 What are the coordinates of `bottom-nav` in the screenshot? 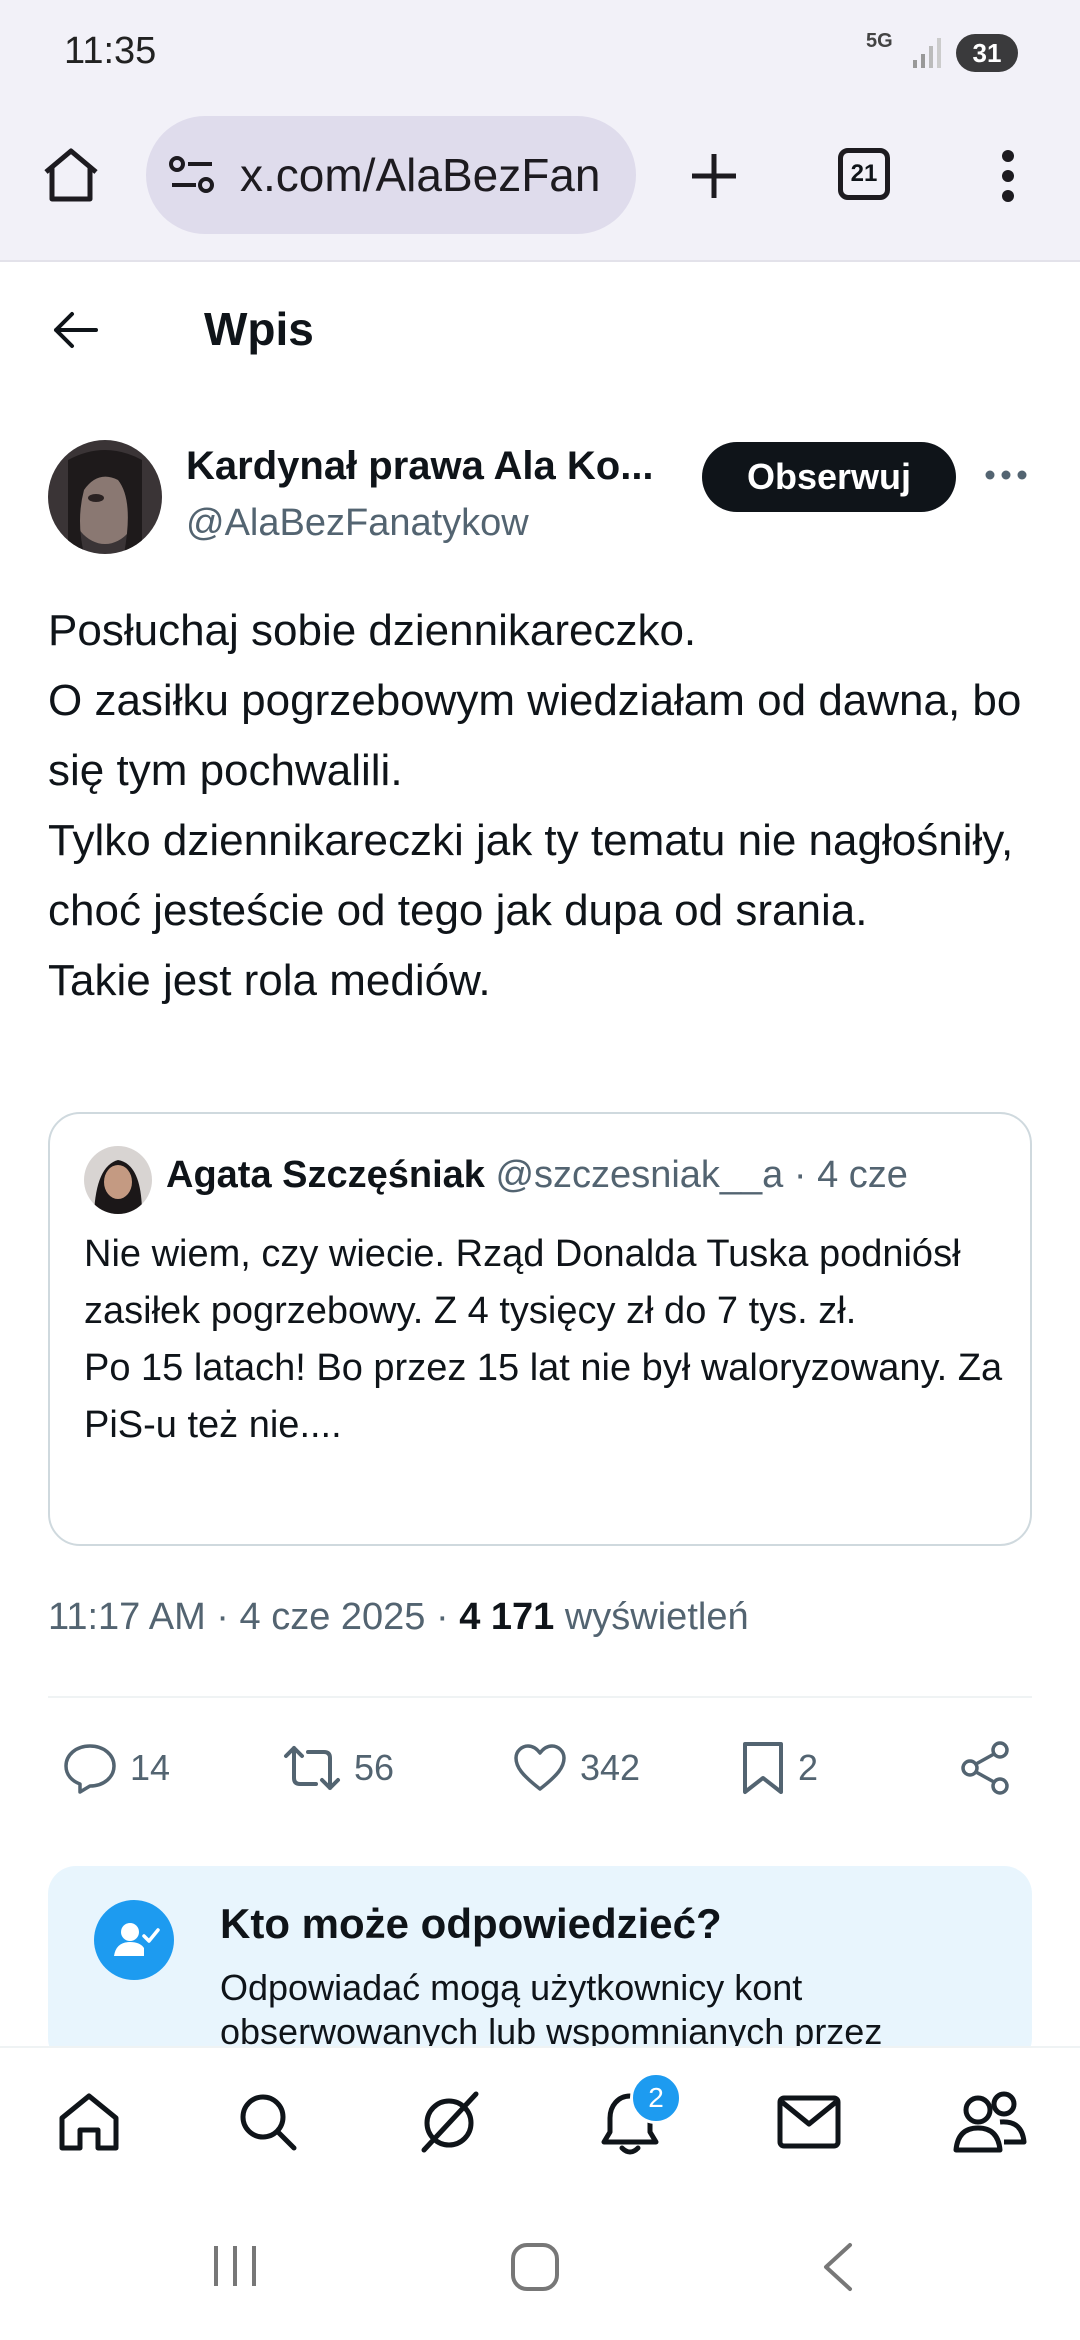 It's located at (540, 2122).